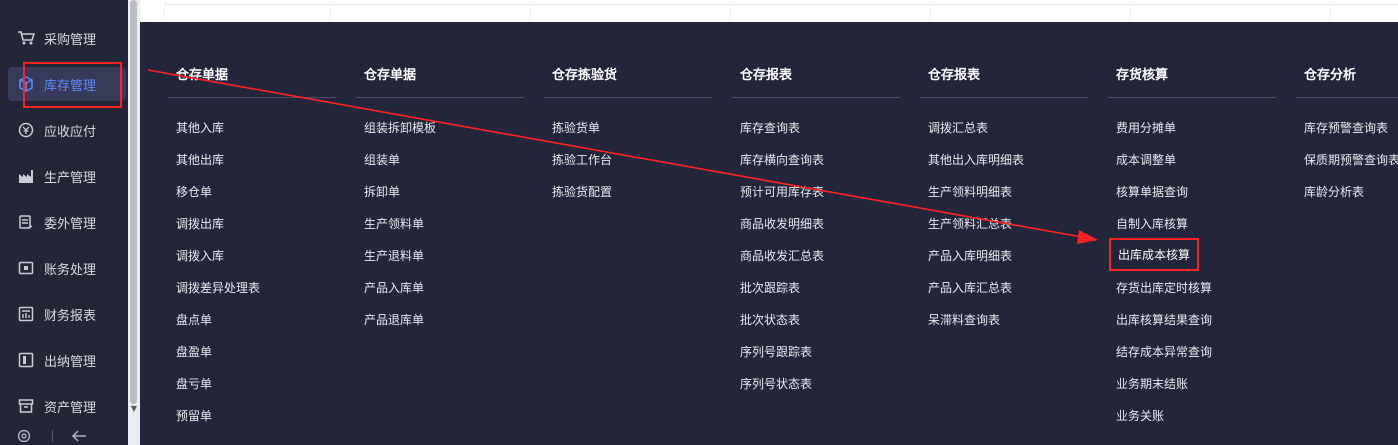 Image resolution: width=1398 pixels, height=445 pixels. Describe the element at coordinates (1330, 75) in the screenshot. I see `menu-column-title: 仓存分析` at that location.